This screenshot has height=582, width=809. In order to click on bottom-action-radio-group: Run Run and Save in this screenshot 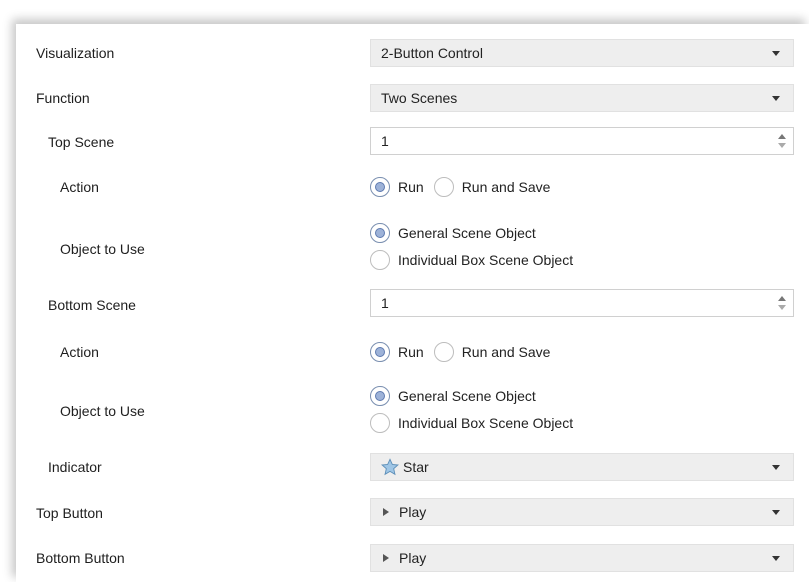, I will do `click(465, 352)`.